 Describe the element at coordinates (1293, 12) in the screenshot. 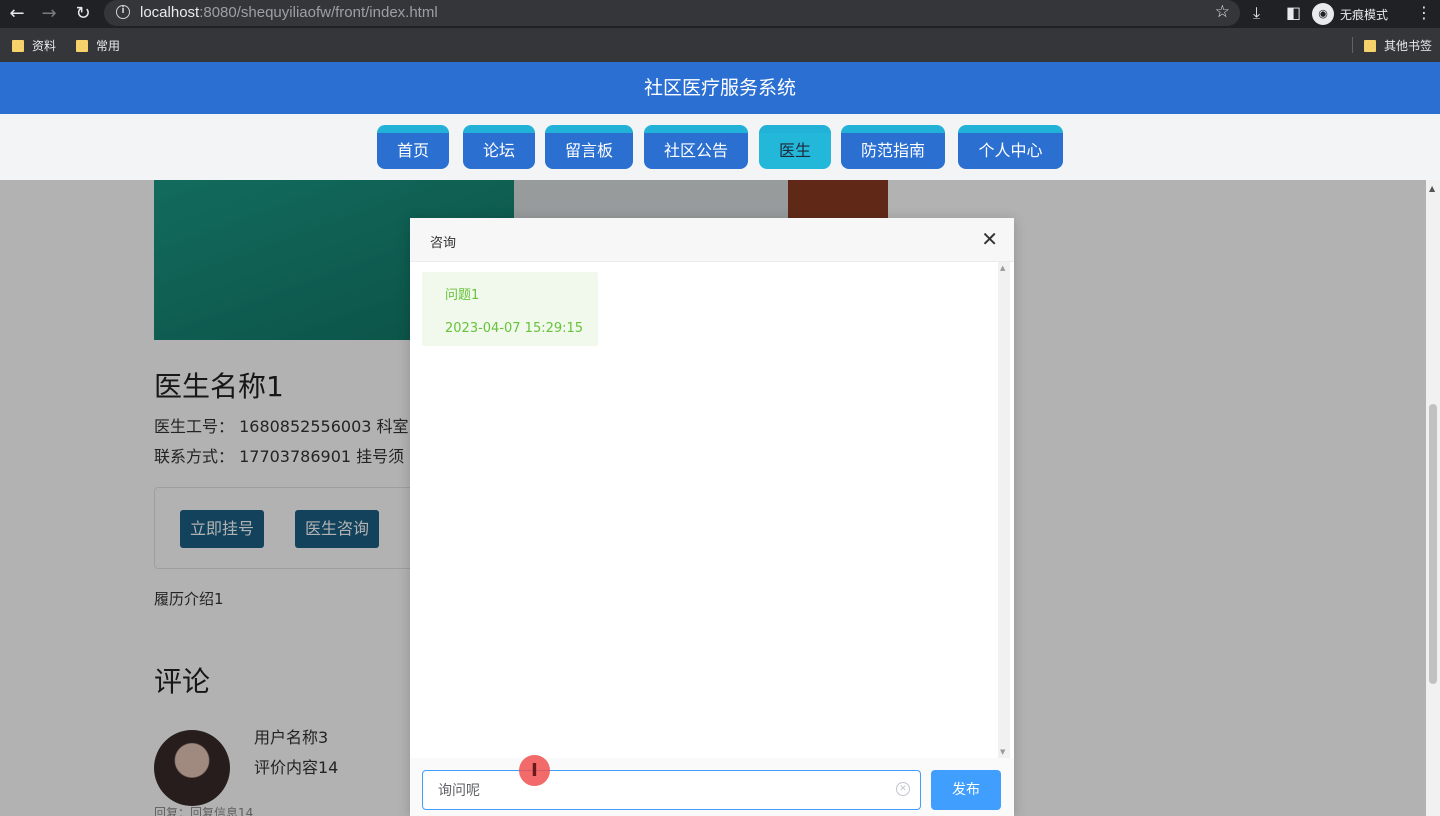

I see `sidepanel-icon: ◧` at that location.